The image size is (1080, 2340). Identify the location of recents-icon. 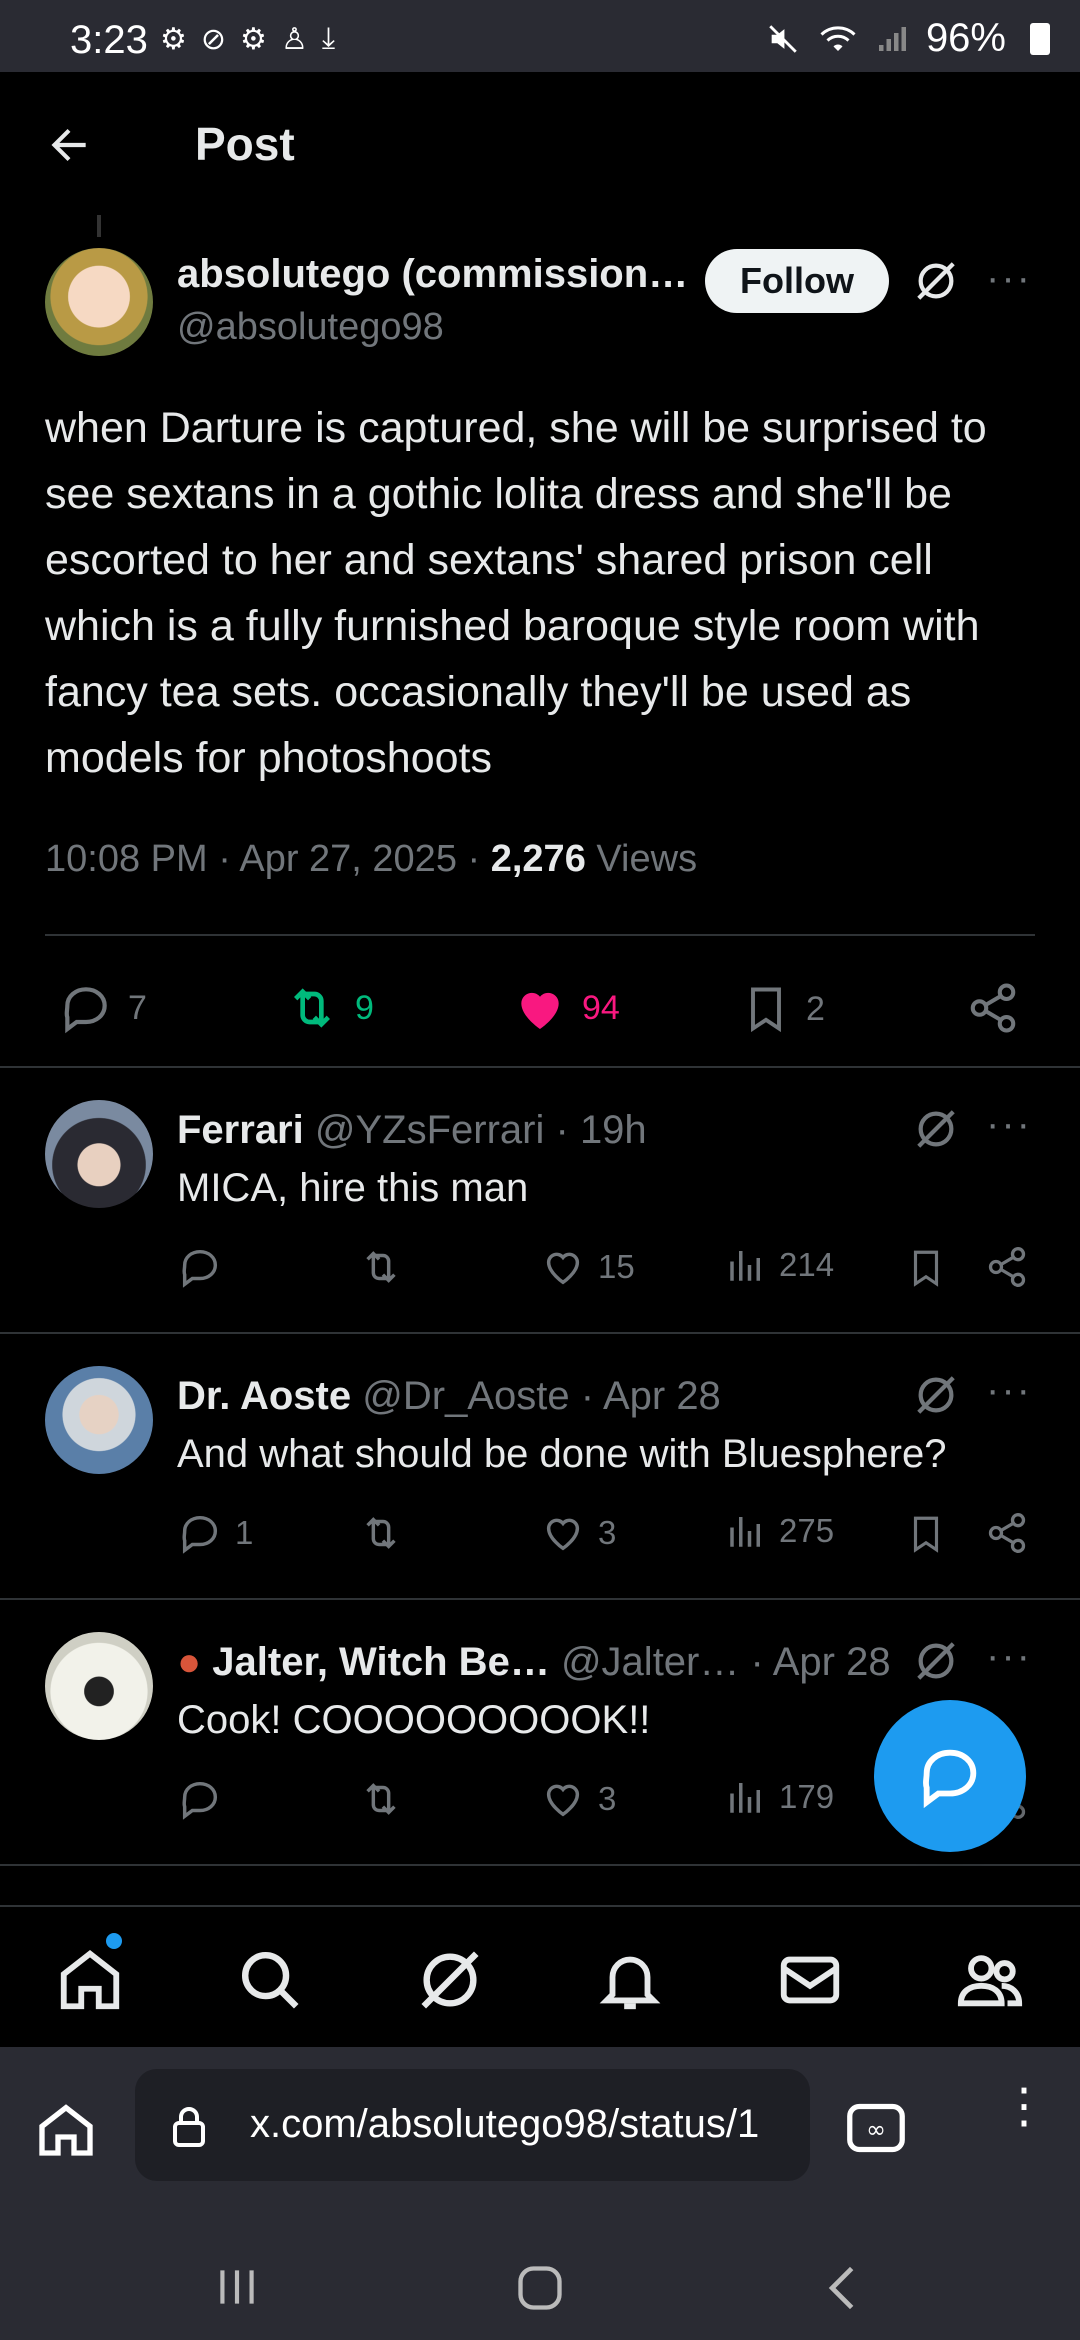
(237, 2287).